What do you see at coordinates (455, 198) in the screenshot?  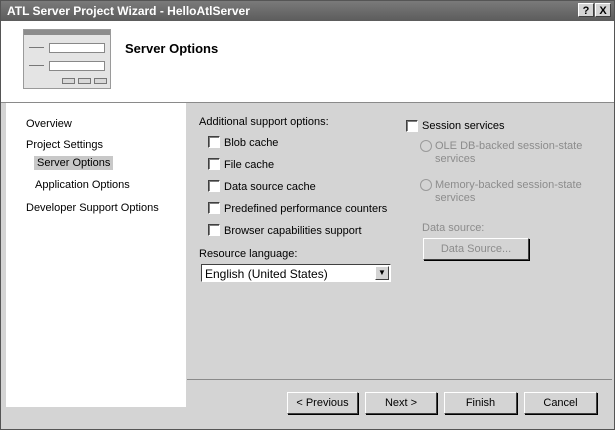 I see `memory-session-label-line2: services` at bounding box center [455, 198].